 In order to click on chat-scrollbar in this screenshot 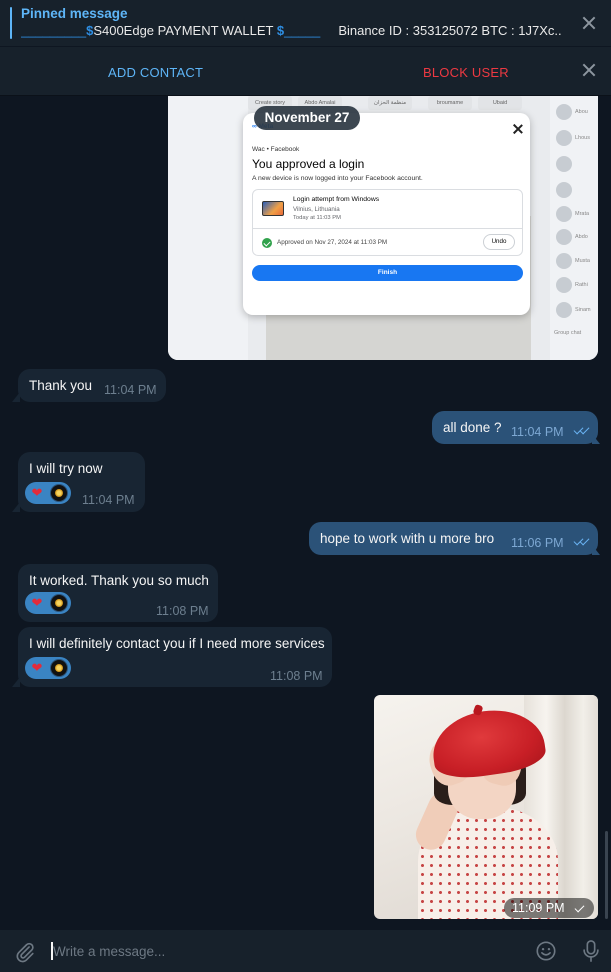, I will do `click(606, 875)`.